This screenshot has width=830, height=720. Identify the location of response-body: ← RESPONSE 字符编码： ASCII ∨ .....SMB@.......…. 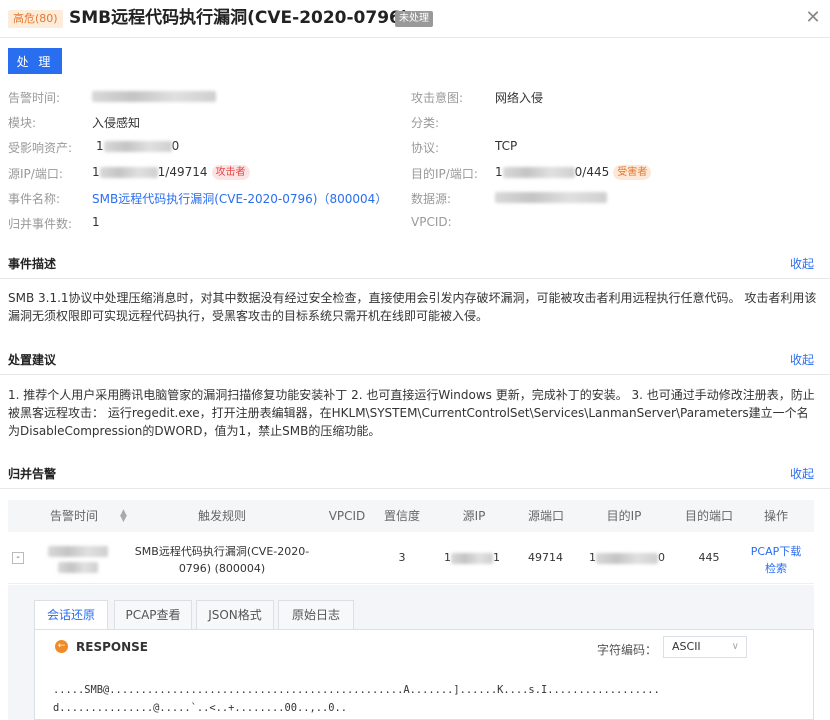
(424, 674).